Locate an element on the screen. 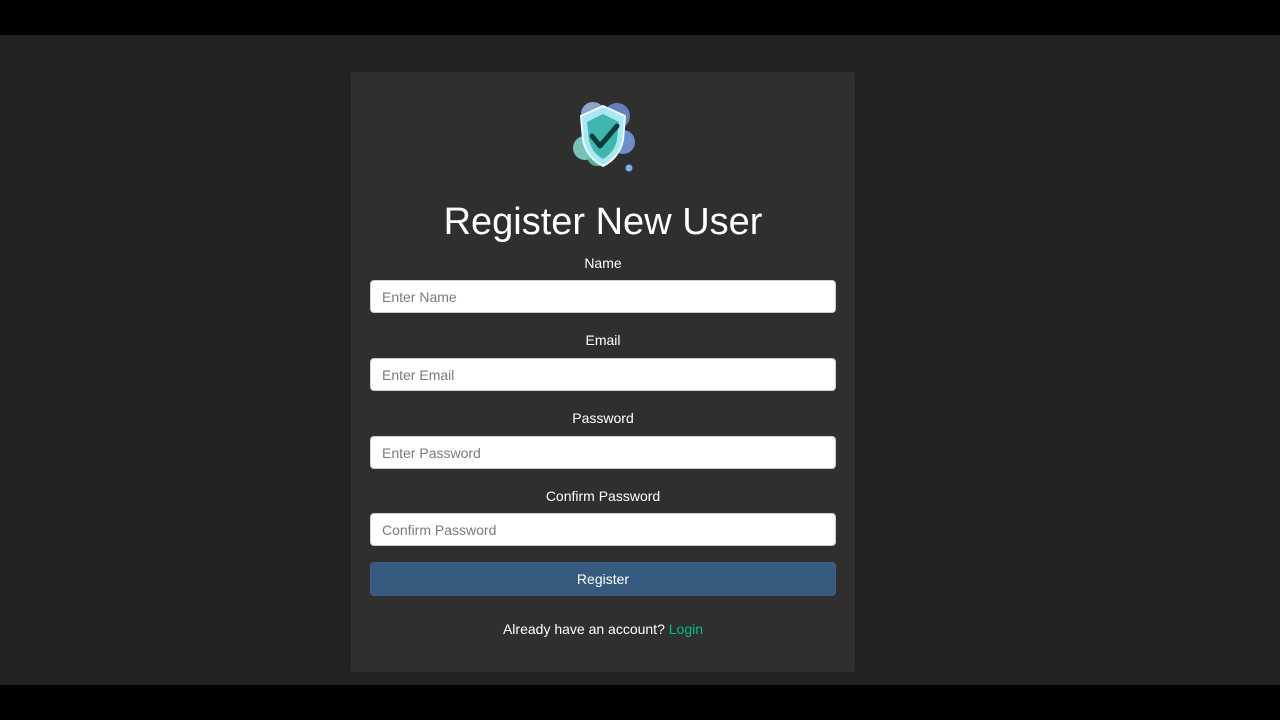 The height and width of the screenshot is (720, 1280). letterbox-bottom is located at coordinates (640, 702).